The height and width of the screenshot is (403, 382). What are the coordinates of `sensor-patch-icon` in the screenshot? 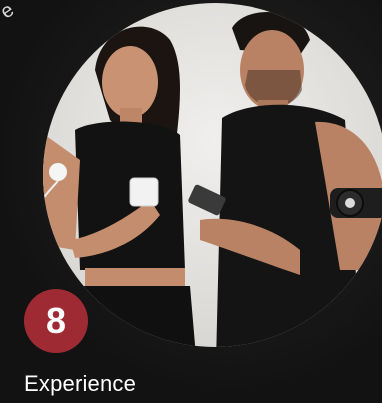 It's located at (58, 172).